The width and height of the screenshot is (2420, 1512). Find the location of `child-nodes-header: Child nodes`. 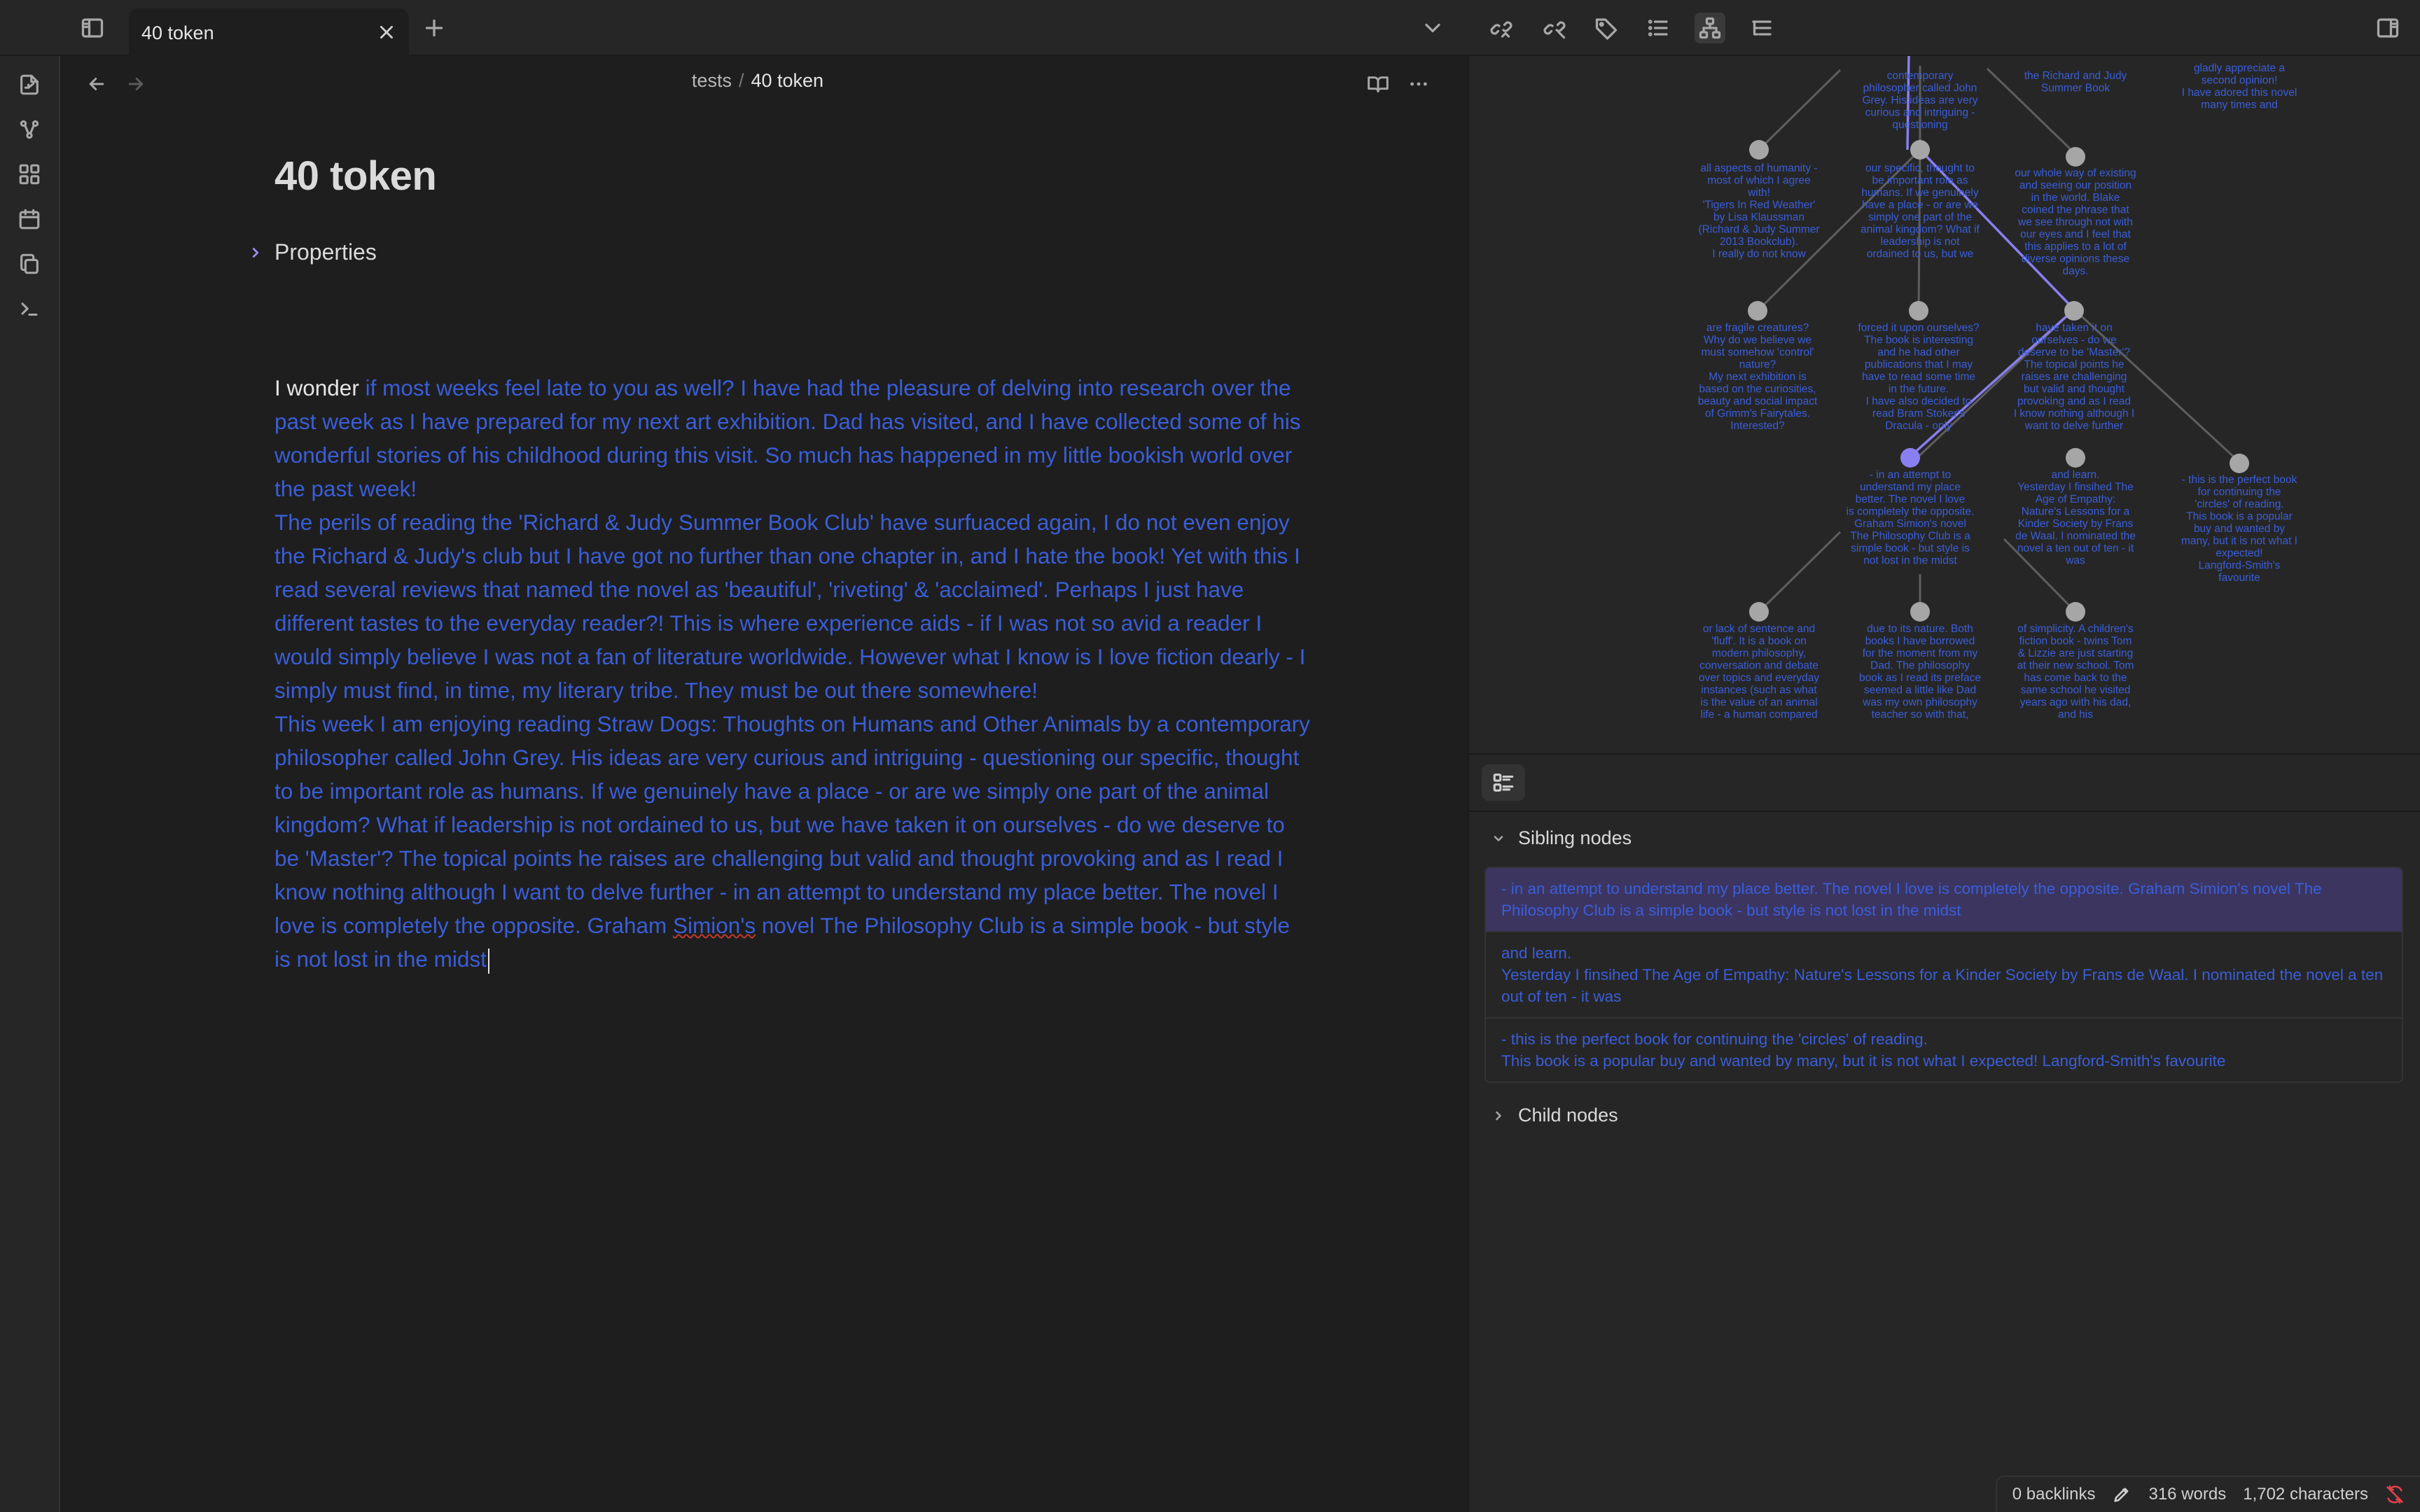

child-nodes-header: Child nodes is located at coordinates (1553, 1115).